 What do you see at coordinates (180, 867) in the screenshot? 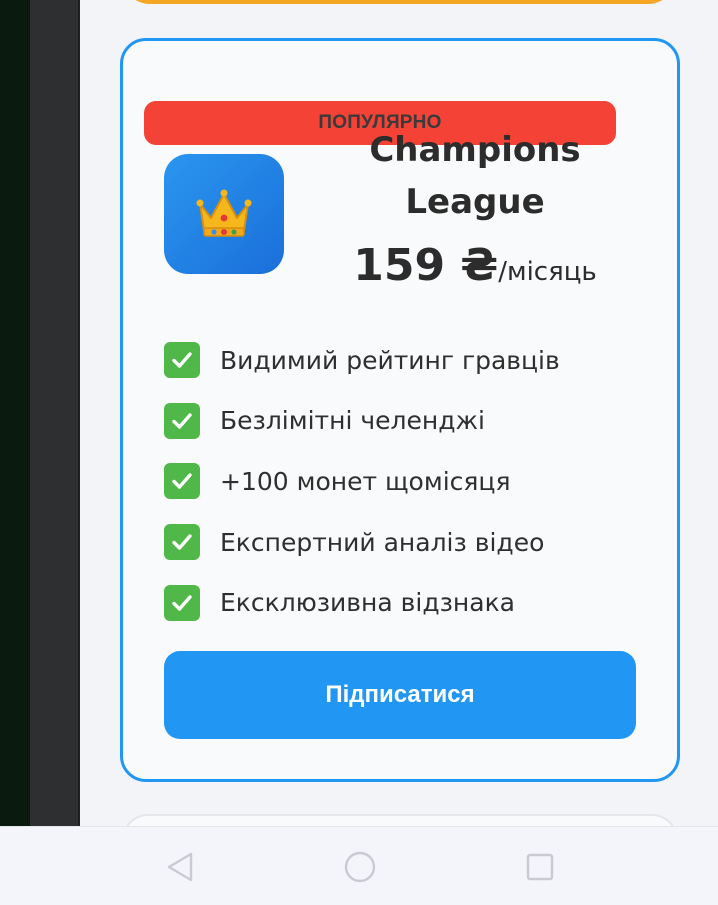
I see `back-icon` at bounding box center [180, 867].